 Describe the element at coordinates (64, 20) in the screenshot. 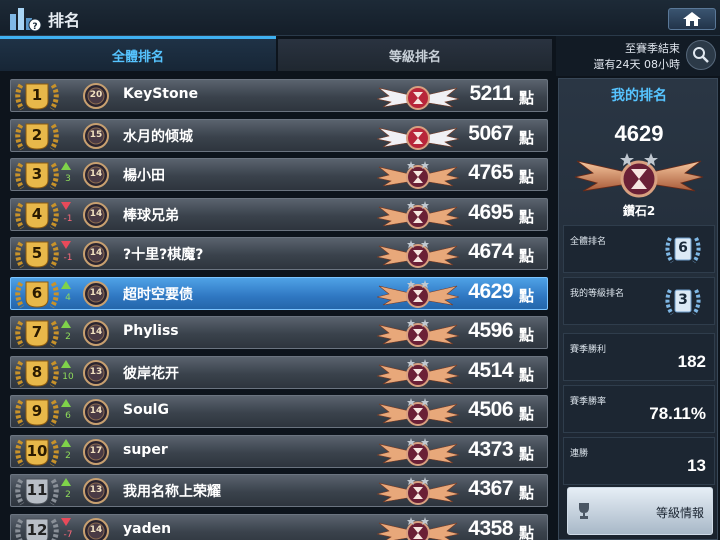

I see `page-title: 排名` at that location.